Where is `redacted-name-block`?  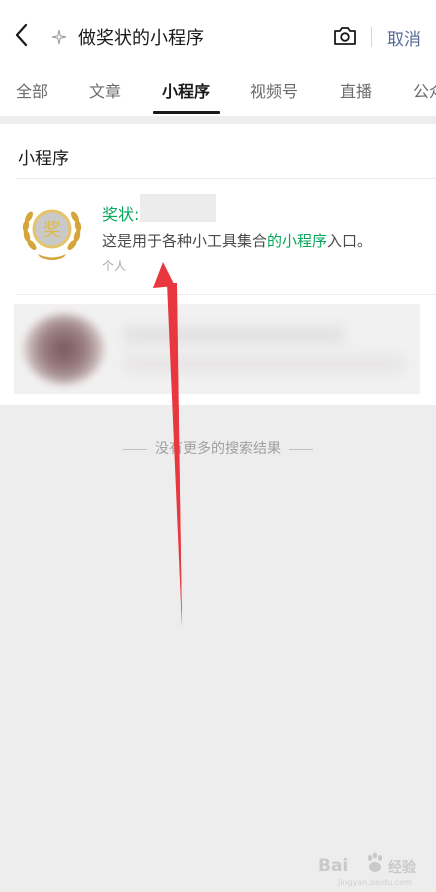
redacted-name-block is located at coordinates (178, 208).